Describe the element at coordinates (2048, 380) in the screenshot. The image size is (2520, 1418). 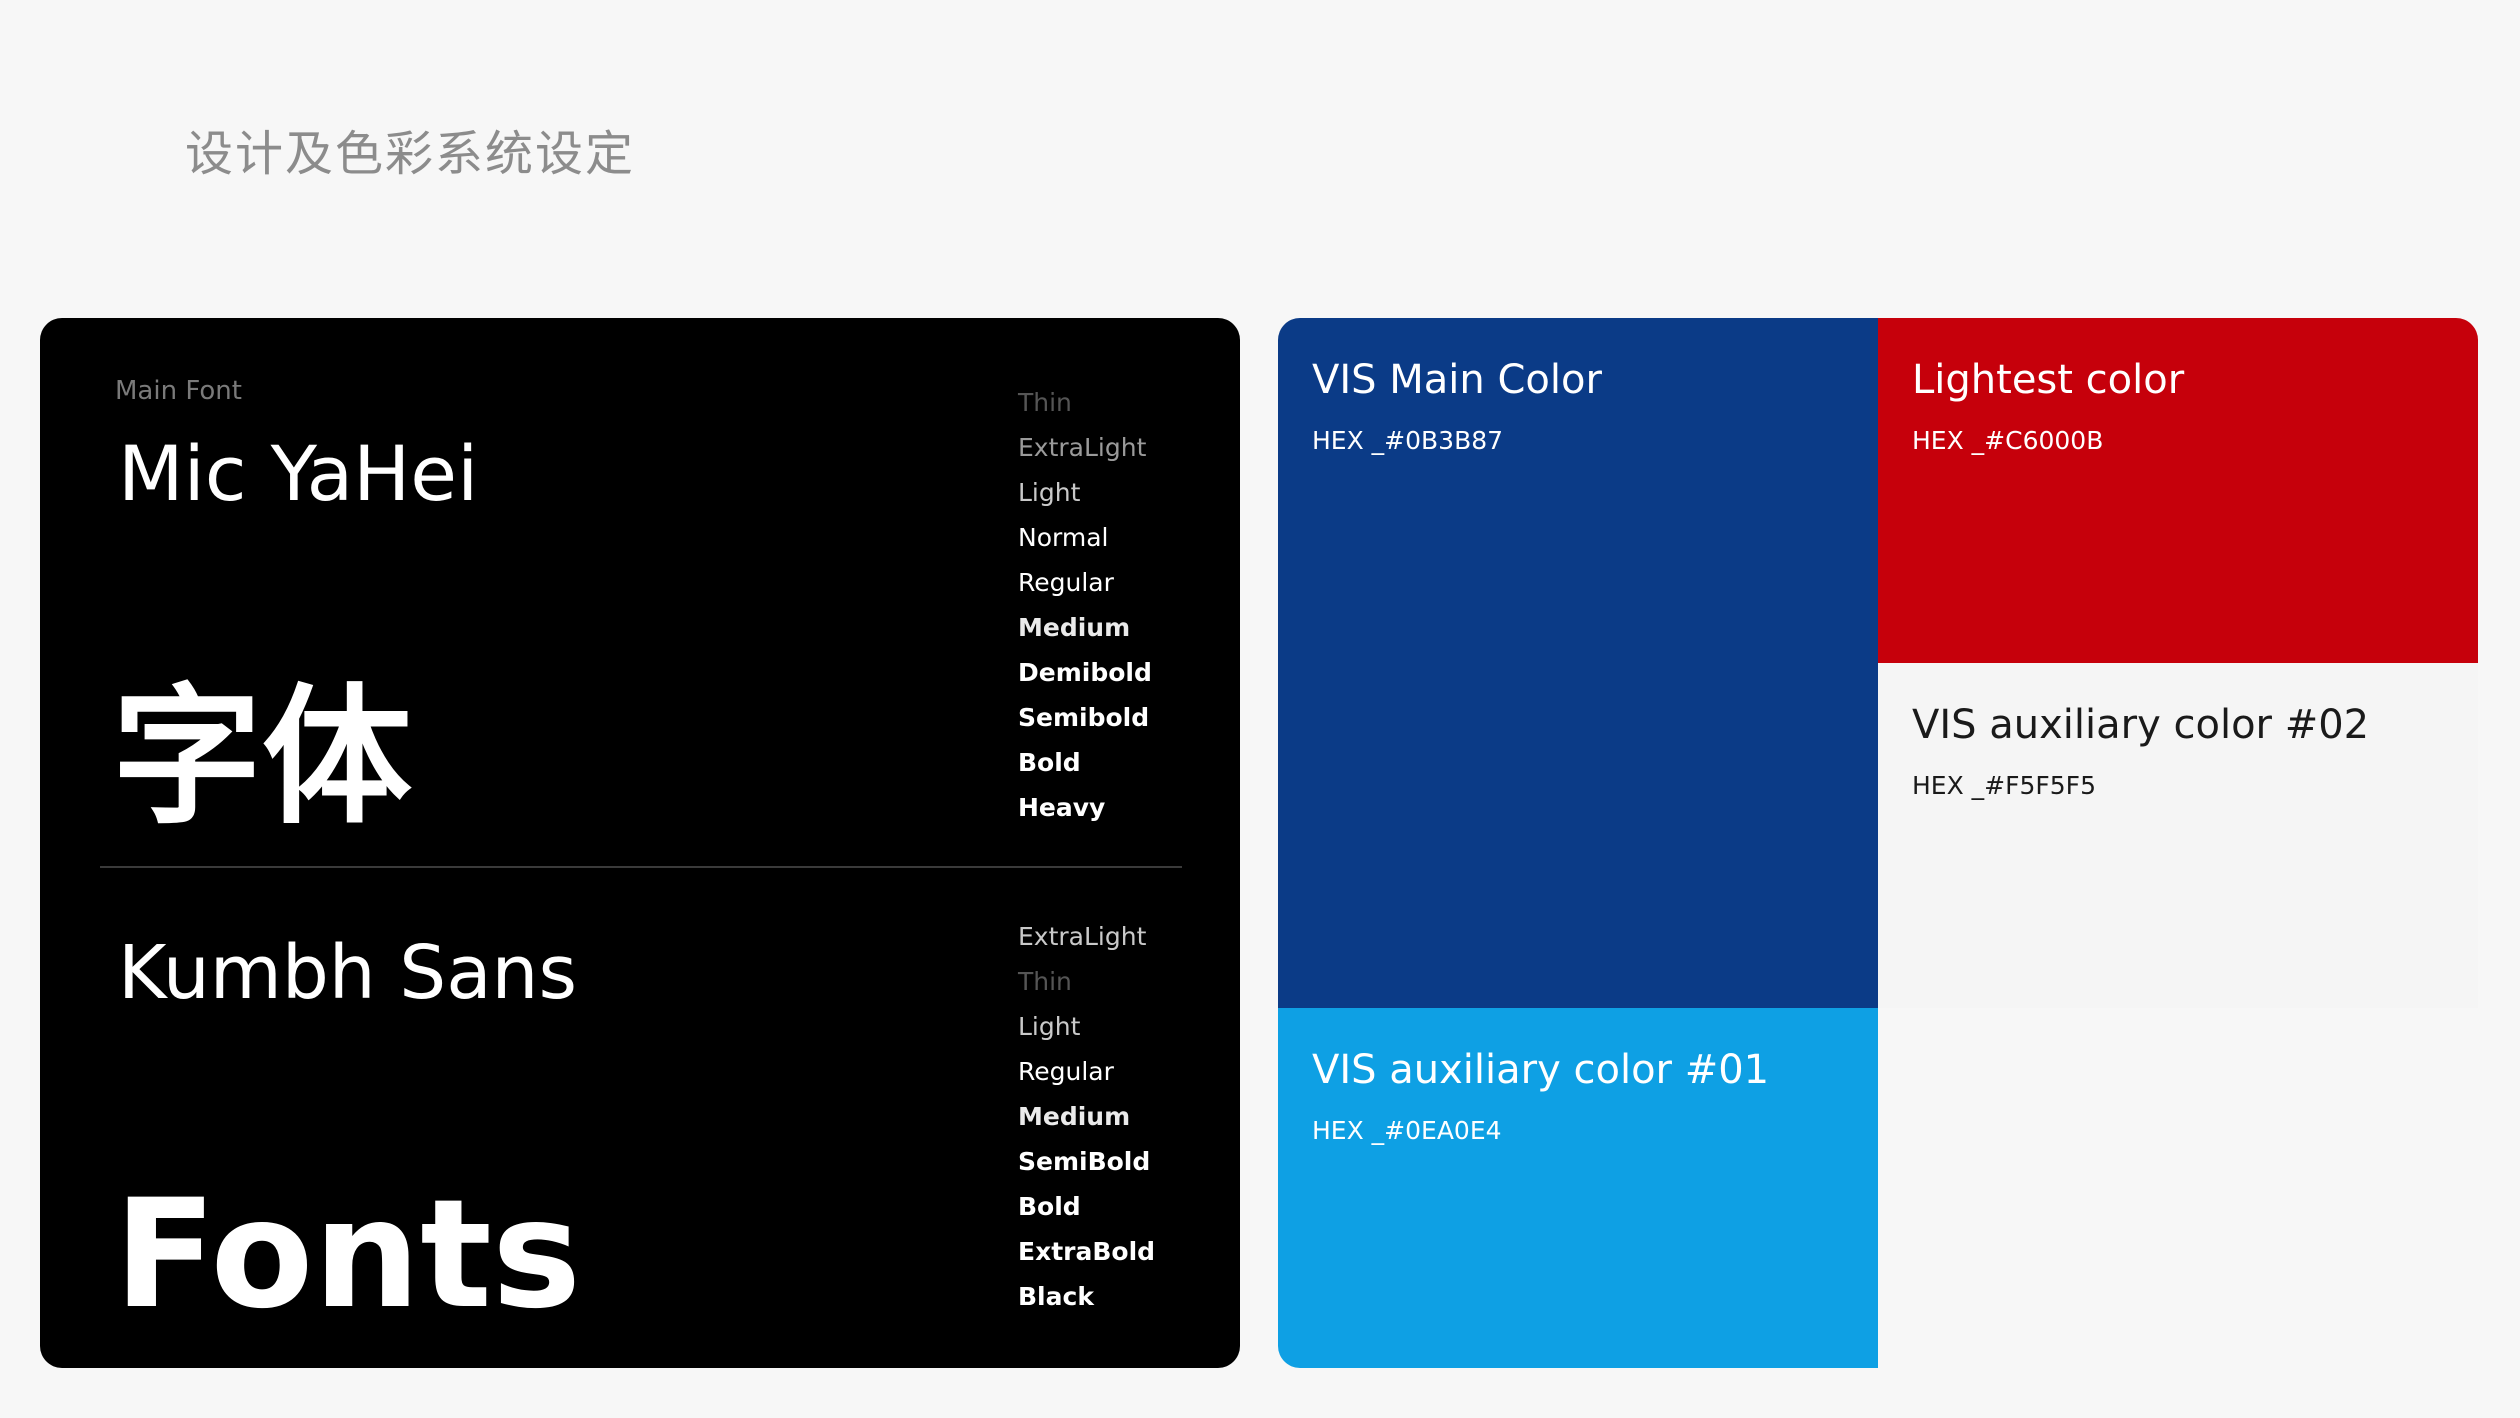
I see `swatch-name: Lightest color` at that location.